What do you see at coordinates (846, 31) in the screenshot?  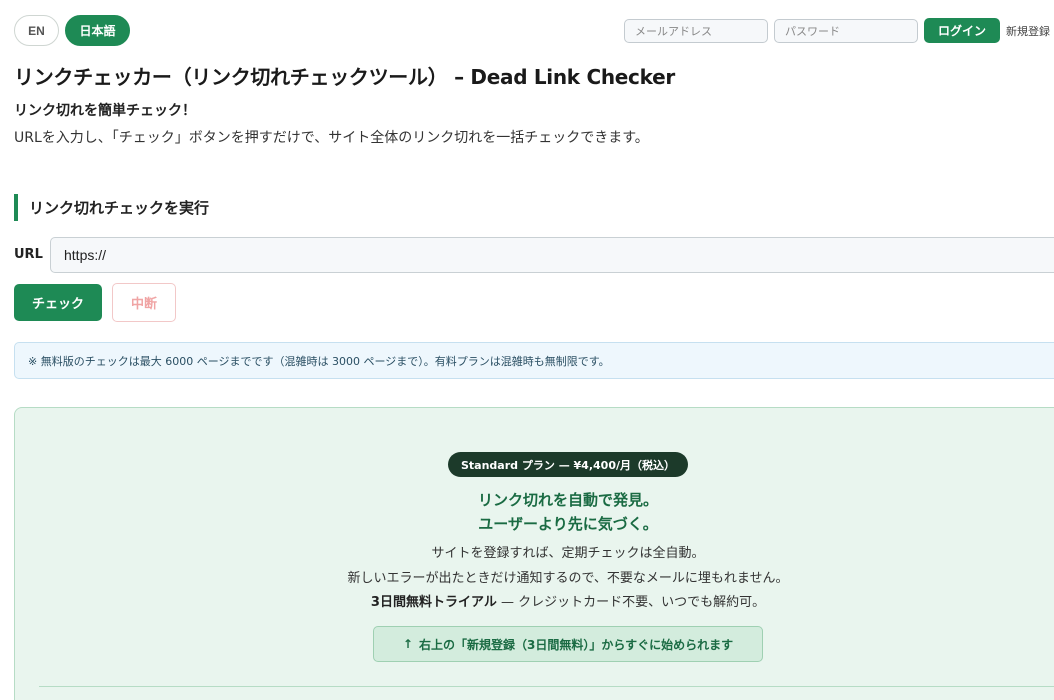 I see `password-input` at bounding box center [846, 31].